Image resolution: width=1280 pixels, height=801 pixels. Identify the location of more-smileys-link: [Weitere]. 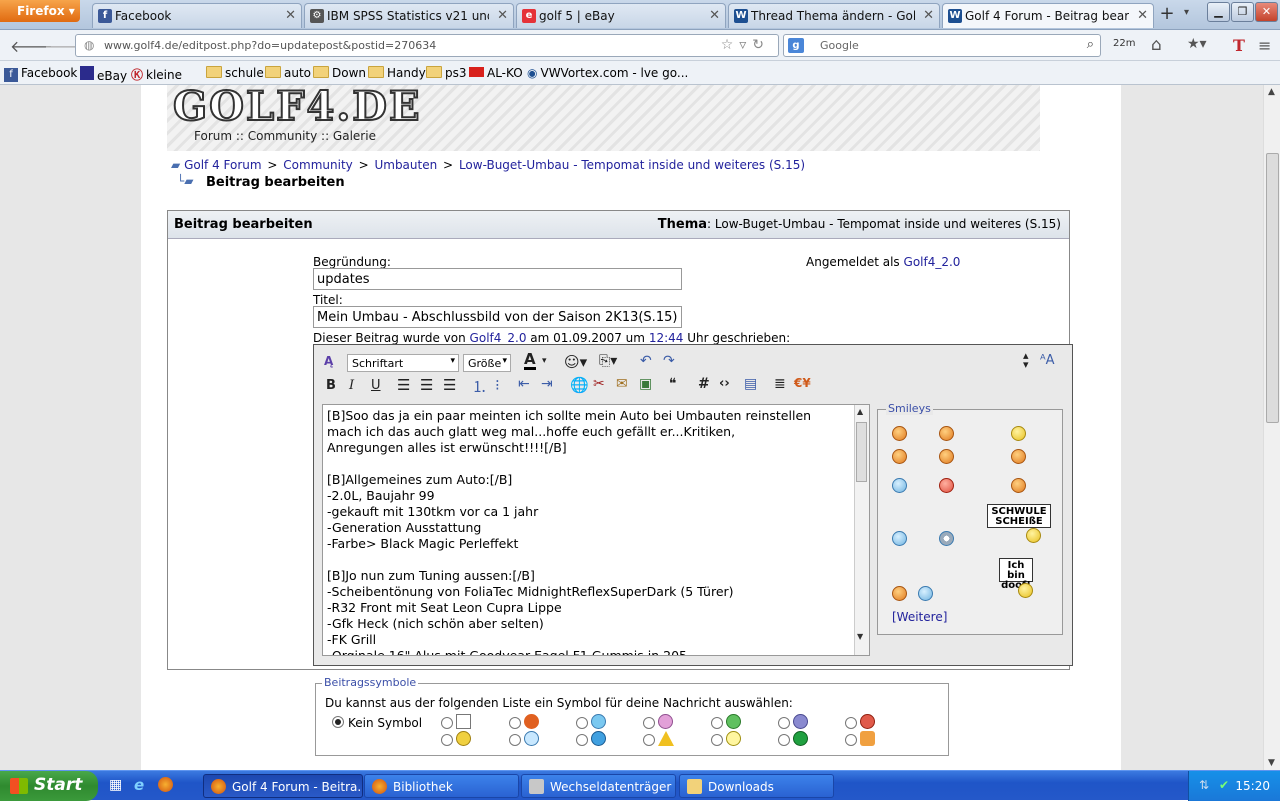
(919, 617).